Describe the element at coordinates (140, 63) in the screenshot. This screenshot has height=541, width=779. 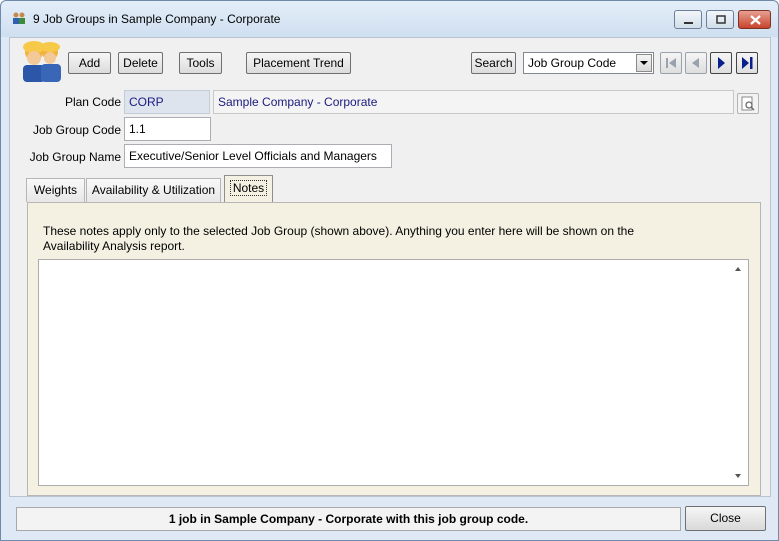
I see `delete-button: Delete` at that location.